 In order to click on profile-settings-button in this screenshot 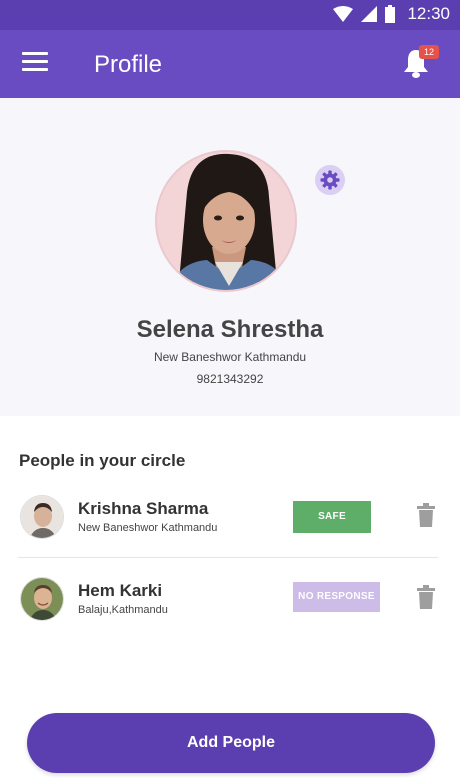, I will do `click(330, 180)`.